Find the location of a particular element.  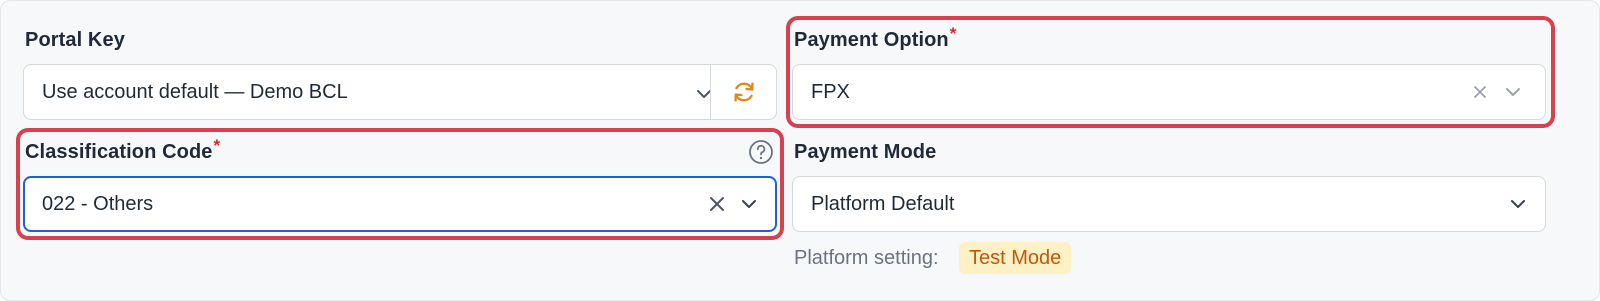

payment-mode-label: Payment Mode is located at coordinates (865, 152).